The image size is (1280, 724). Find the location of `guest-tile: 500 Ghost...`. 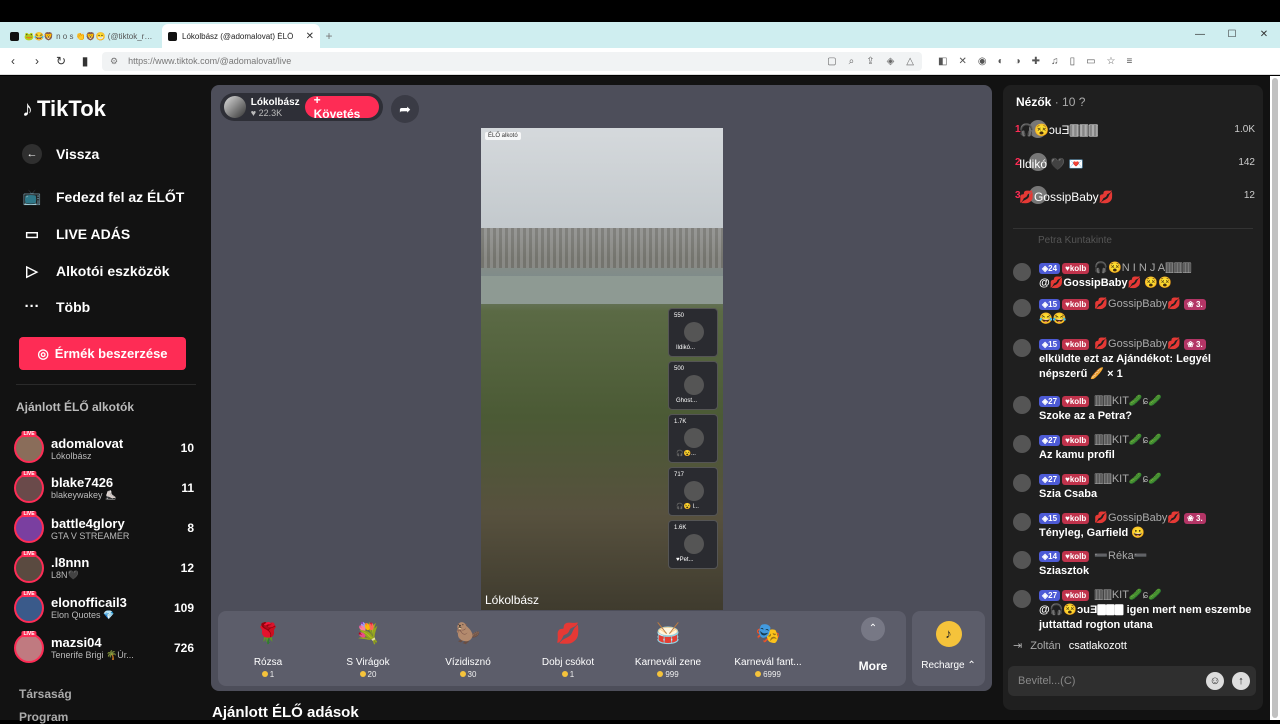

guest-tile: 500 Ghost... is located at coordinates (693, 385).